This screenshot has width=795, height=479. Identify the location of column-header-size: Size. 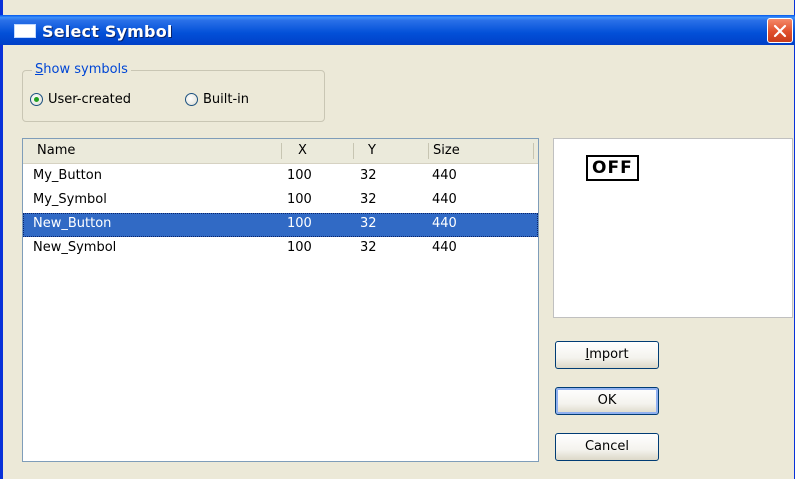
(463, 150).